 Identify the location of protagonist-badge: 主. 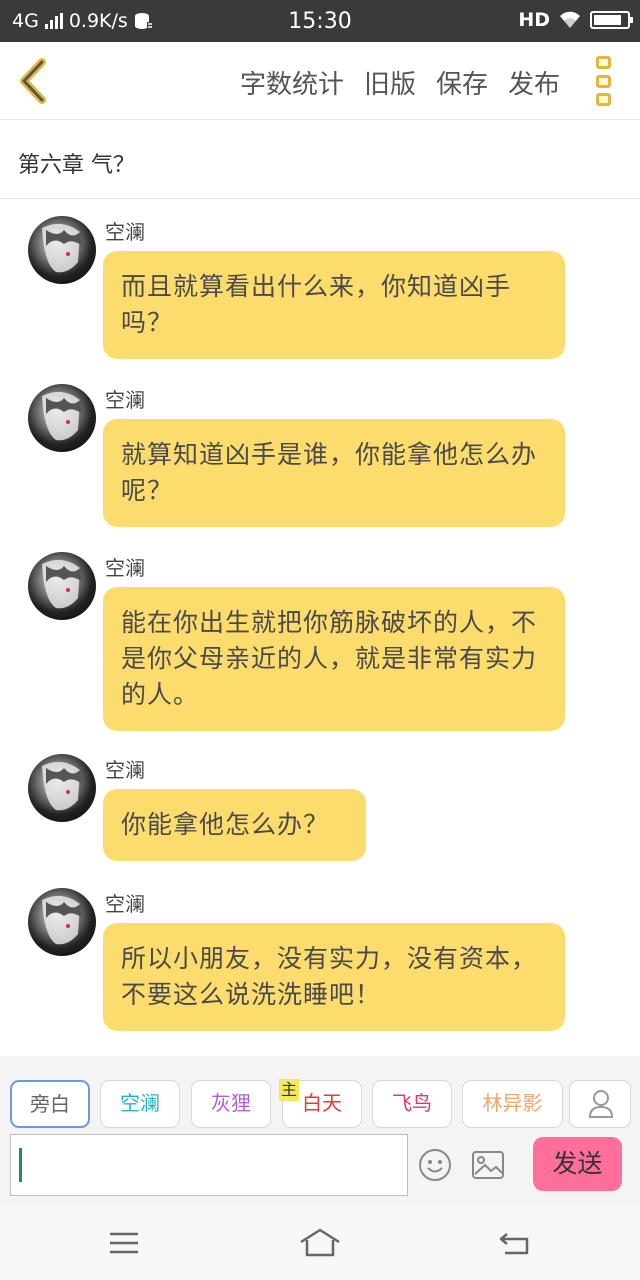
(289, 1090).